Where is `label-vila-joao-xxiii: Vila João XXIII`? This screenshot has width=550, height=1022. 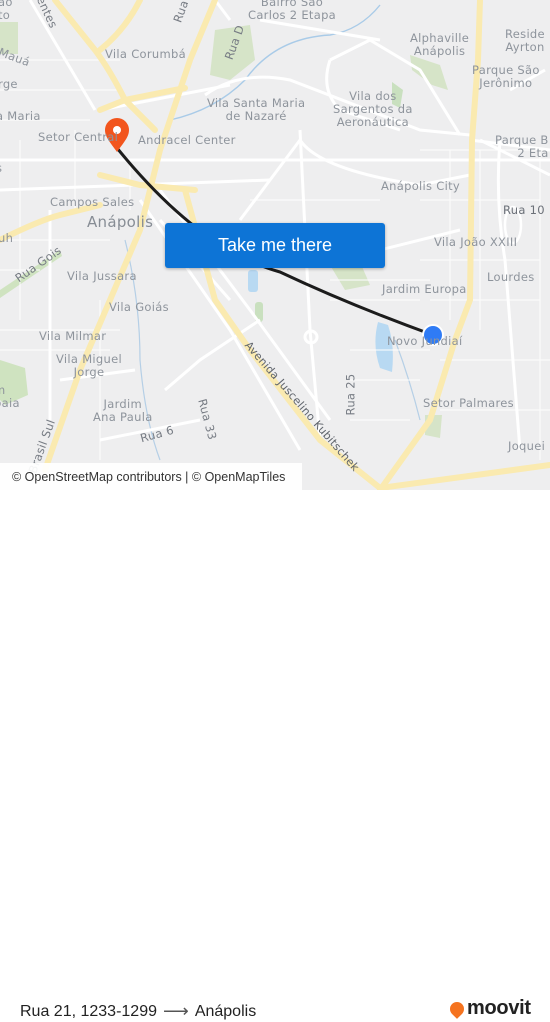 label-vila-joao-xxiii: Vila João XXIII is located at coordinates (476, 242).